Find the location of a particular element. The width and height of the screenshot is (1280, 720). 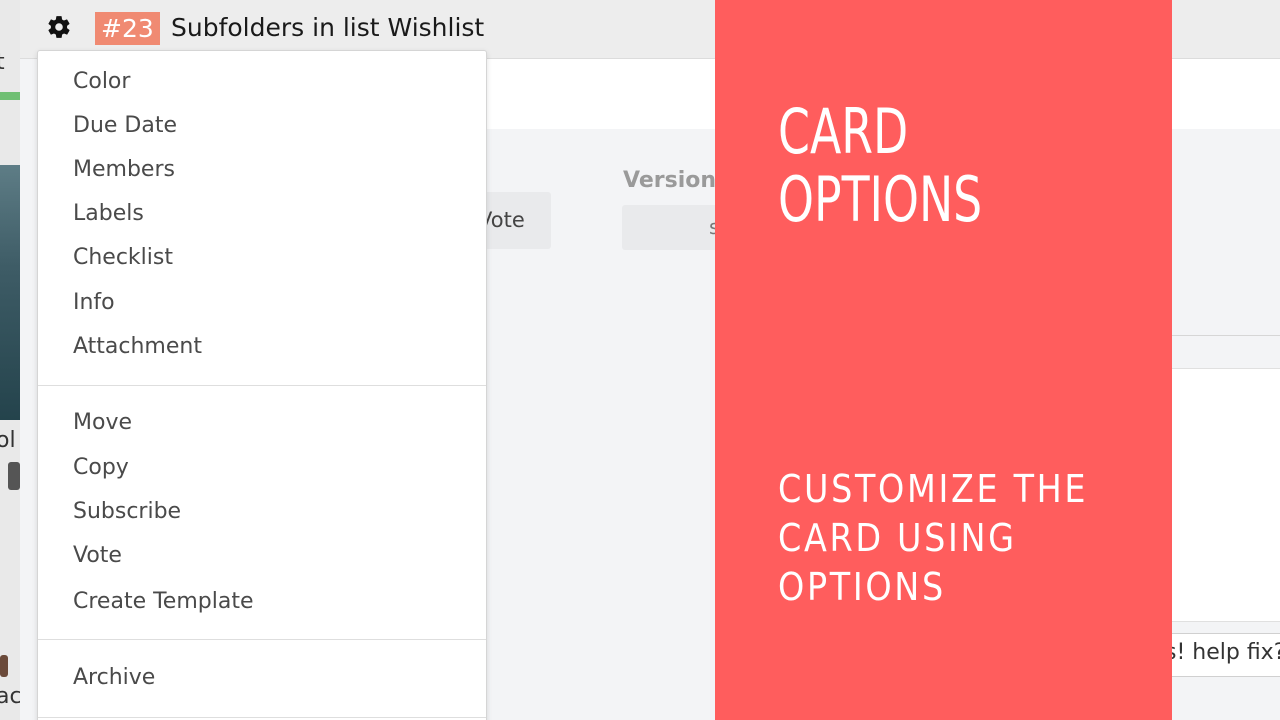

menu-item-labels: Labels is located at coordinates (108, 214).